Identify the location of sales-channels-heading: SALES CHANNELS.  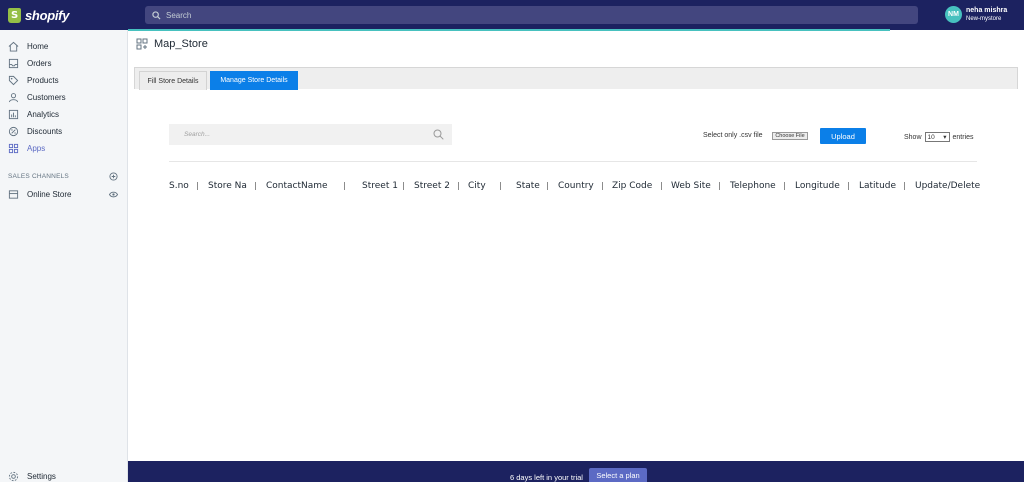
(38, 176).